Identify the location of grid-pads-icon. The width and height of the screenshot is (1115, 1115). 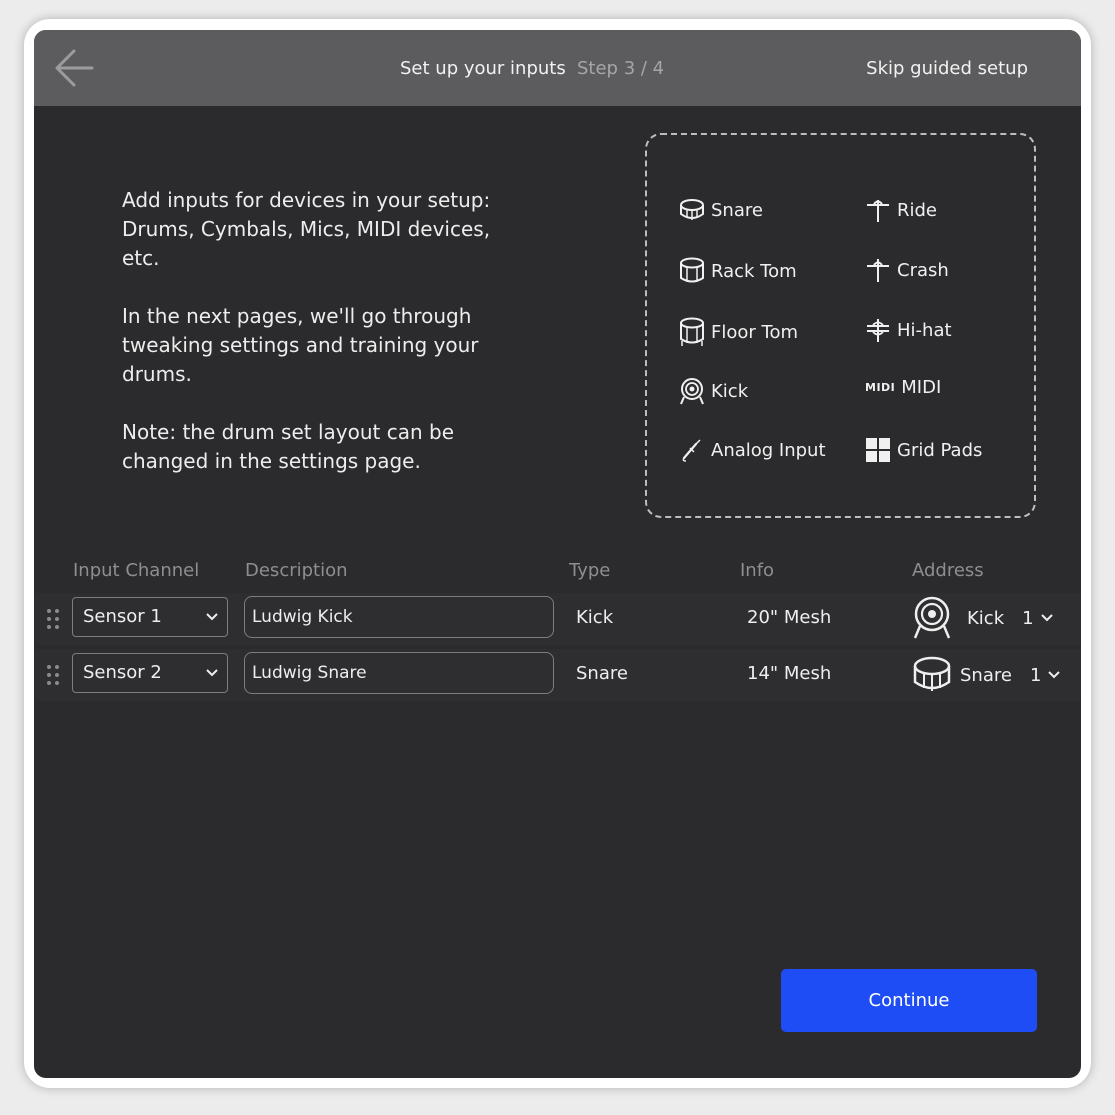
(878, 450).